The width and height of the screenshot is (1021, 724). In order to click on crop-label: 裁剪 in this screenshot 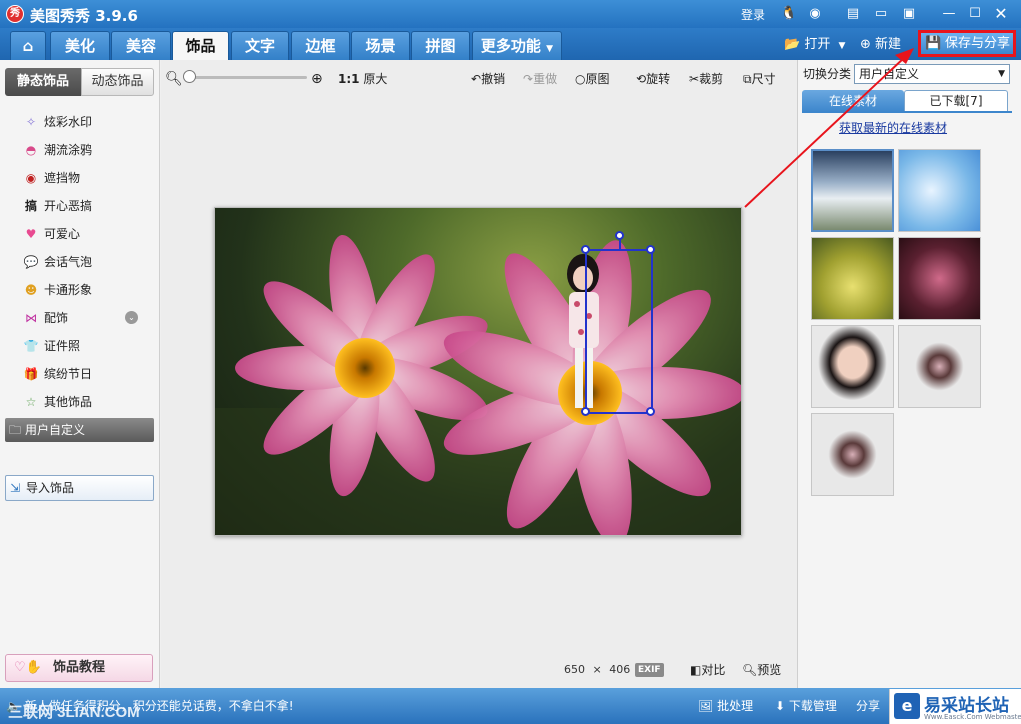, I will do `click(711, 79)`.